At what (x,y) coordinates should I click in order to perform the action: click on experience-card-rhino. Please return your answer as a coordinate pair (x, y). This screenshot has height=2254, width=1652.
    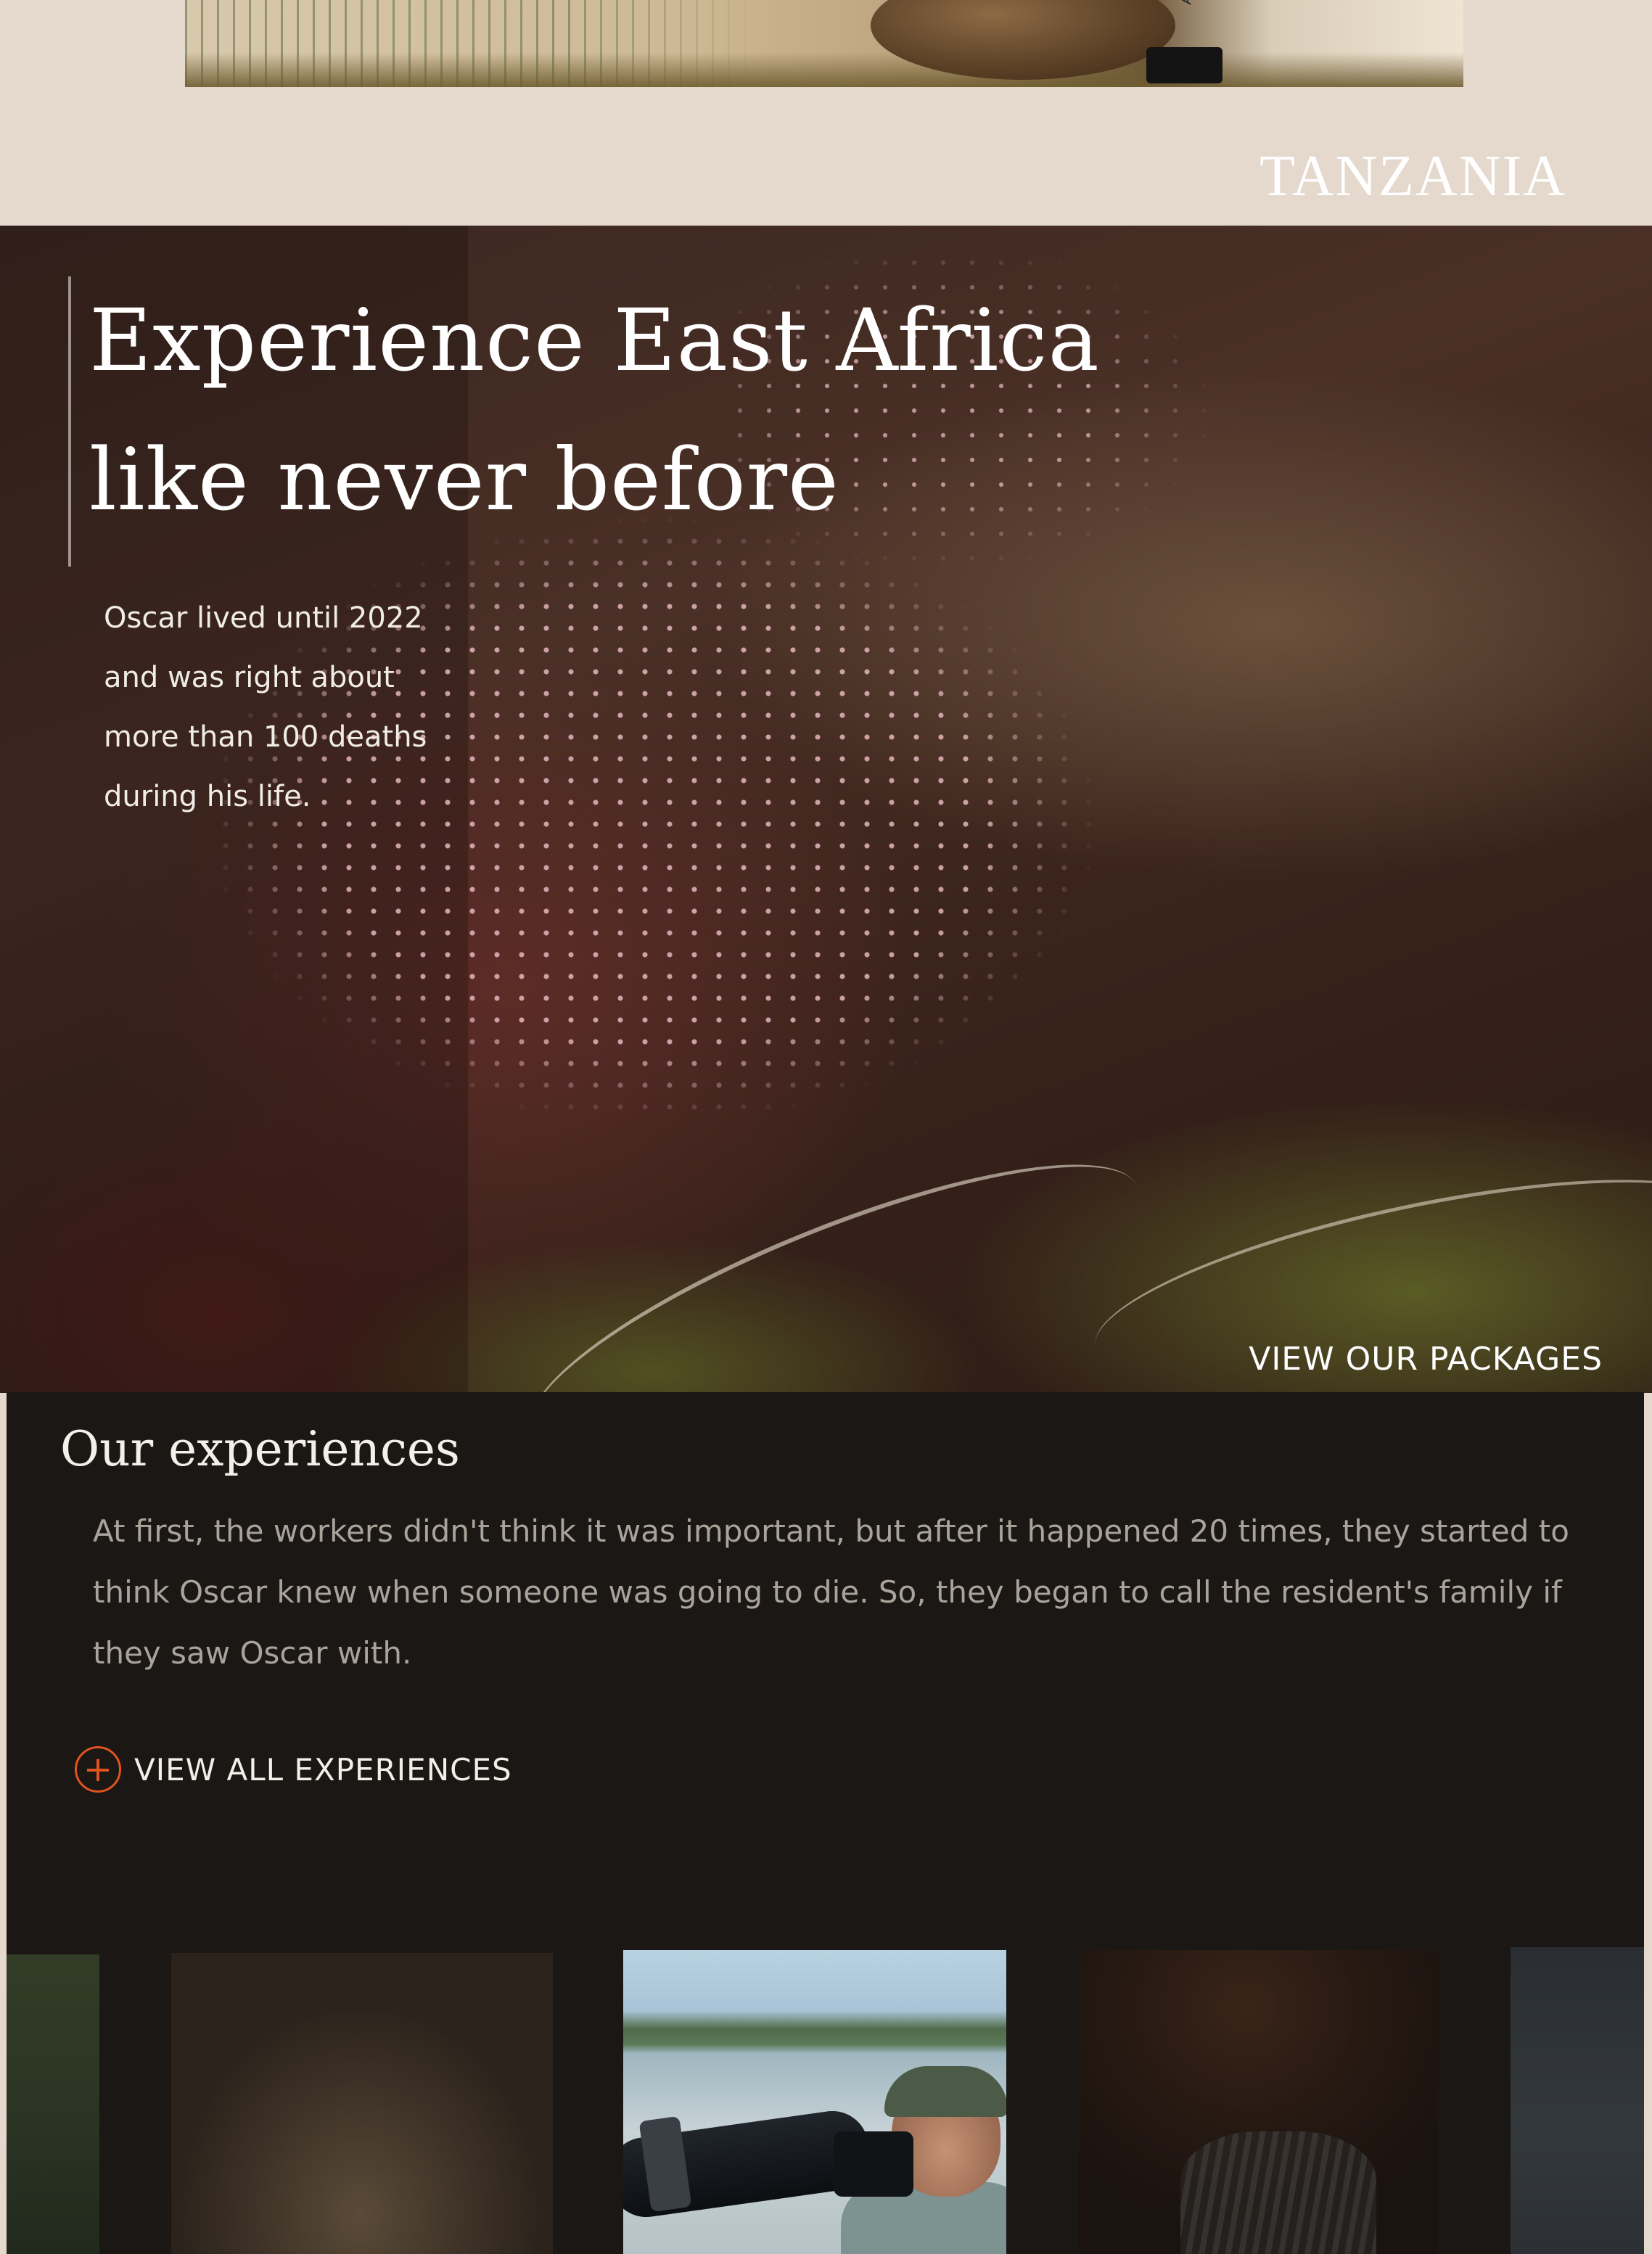
    Looking at the image, I should click on (362, 2103).